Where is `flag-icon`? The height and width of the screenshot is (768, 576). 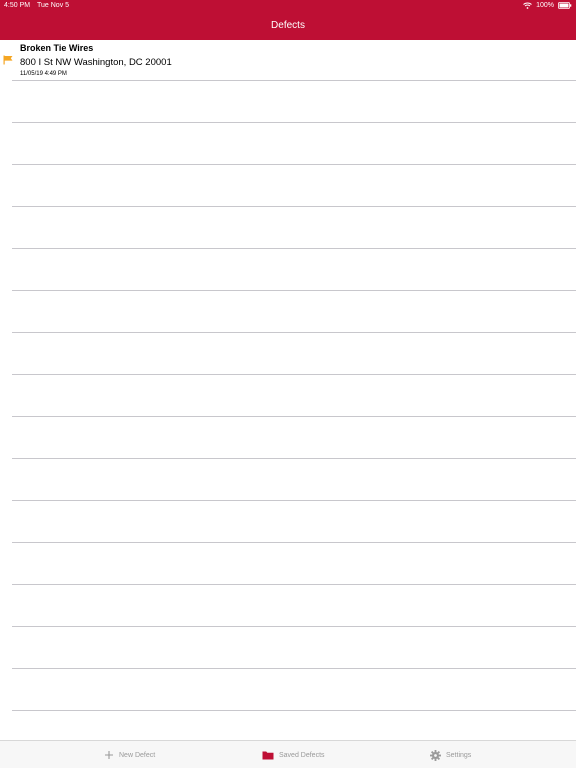
flag-icon is located at coordinates (8, 60).